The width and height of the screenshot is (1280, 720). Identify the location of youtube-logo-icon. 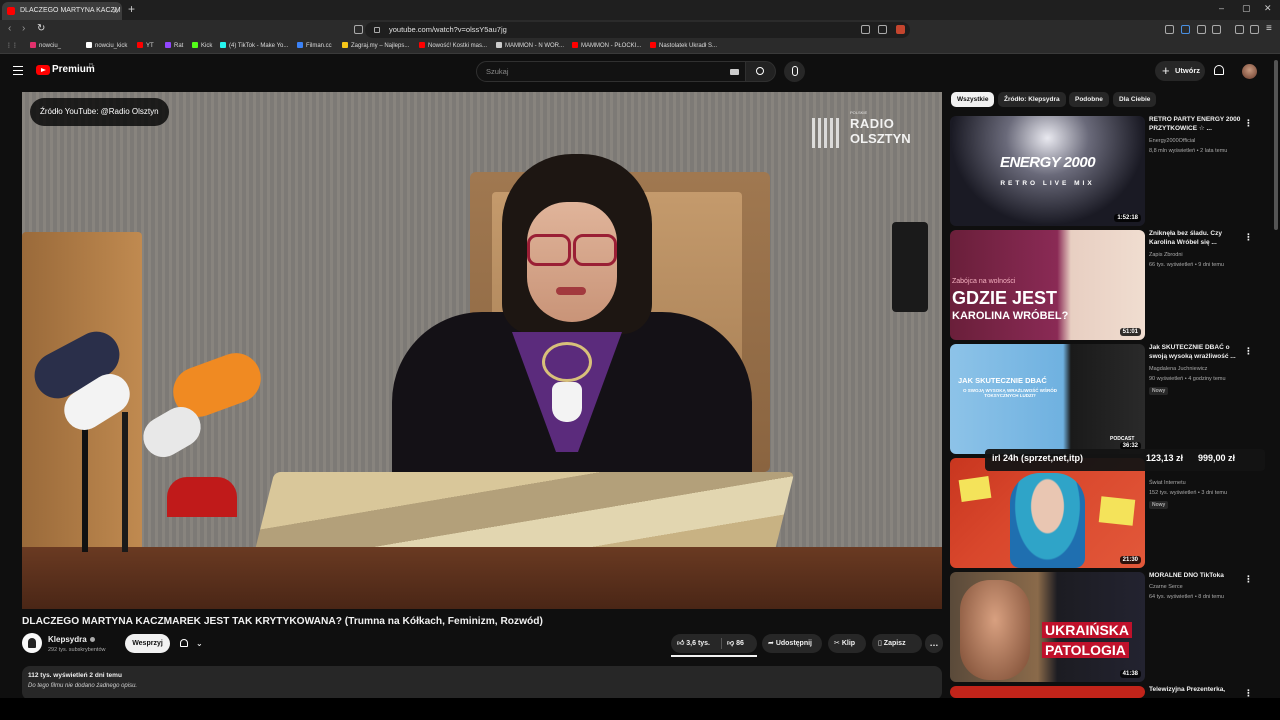
(43, 70).